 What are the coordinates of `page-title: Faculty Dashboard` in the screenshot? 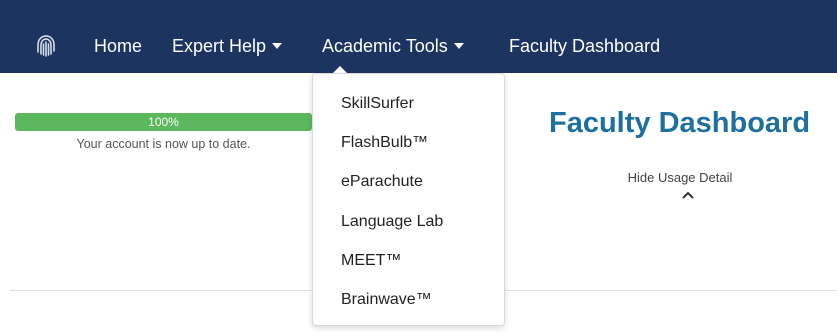 It's located at (680, 123).